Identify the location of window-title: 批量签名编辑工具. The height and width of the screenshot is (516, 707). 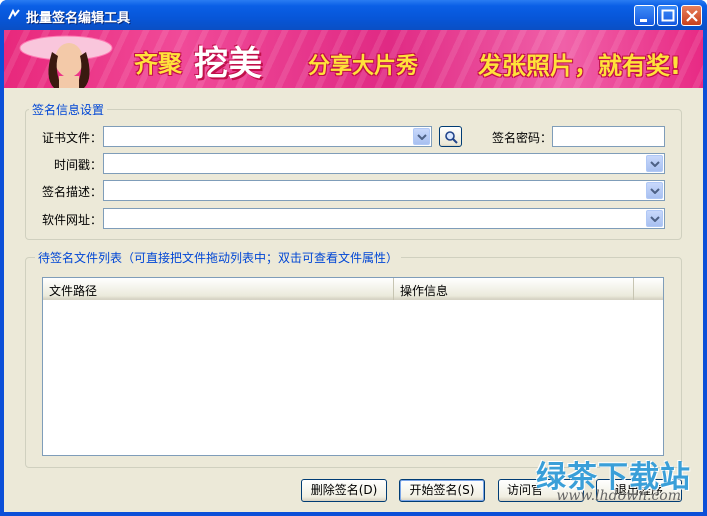
(78, 18).